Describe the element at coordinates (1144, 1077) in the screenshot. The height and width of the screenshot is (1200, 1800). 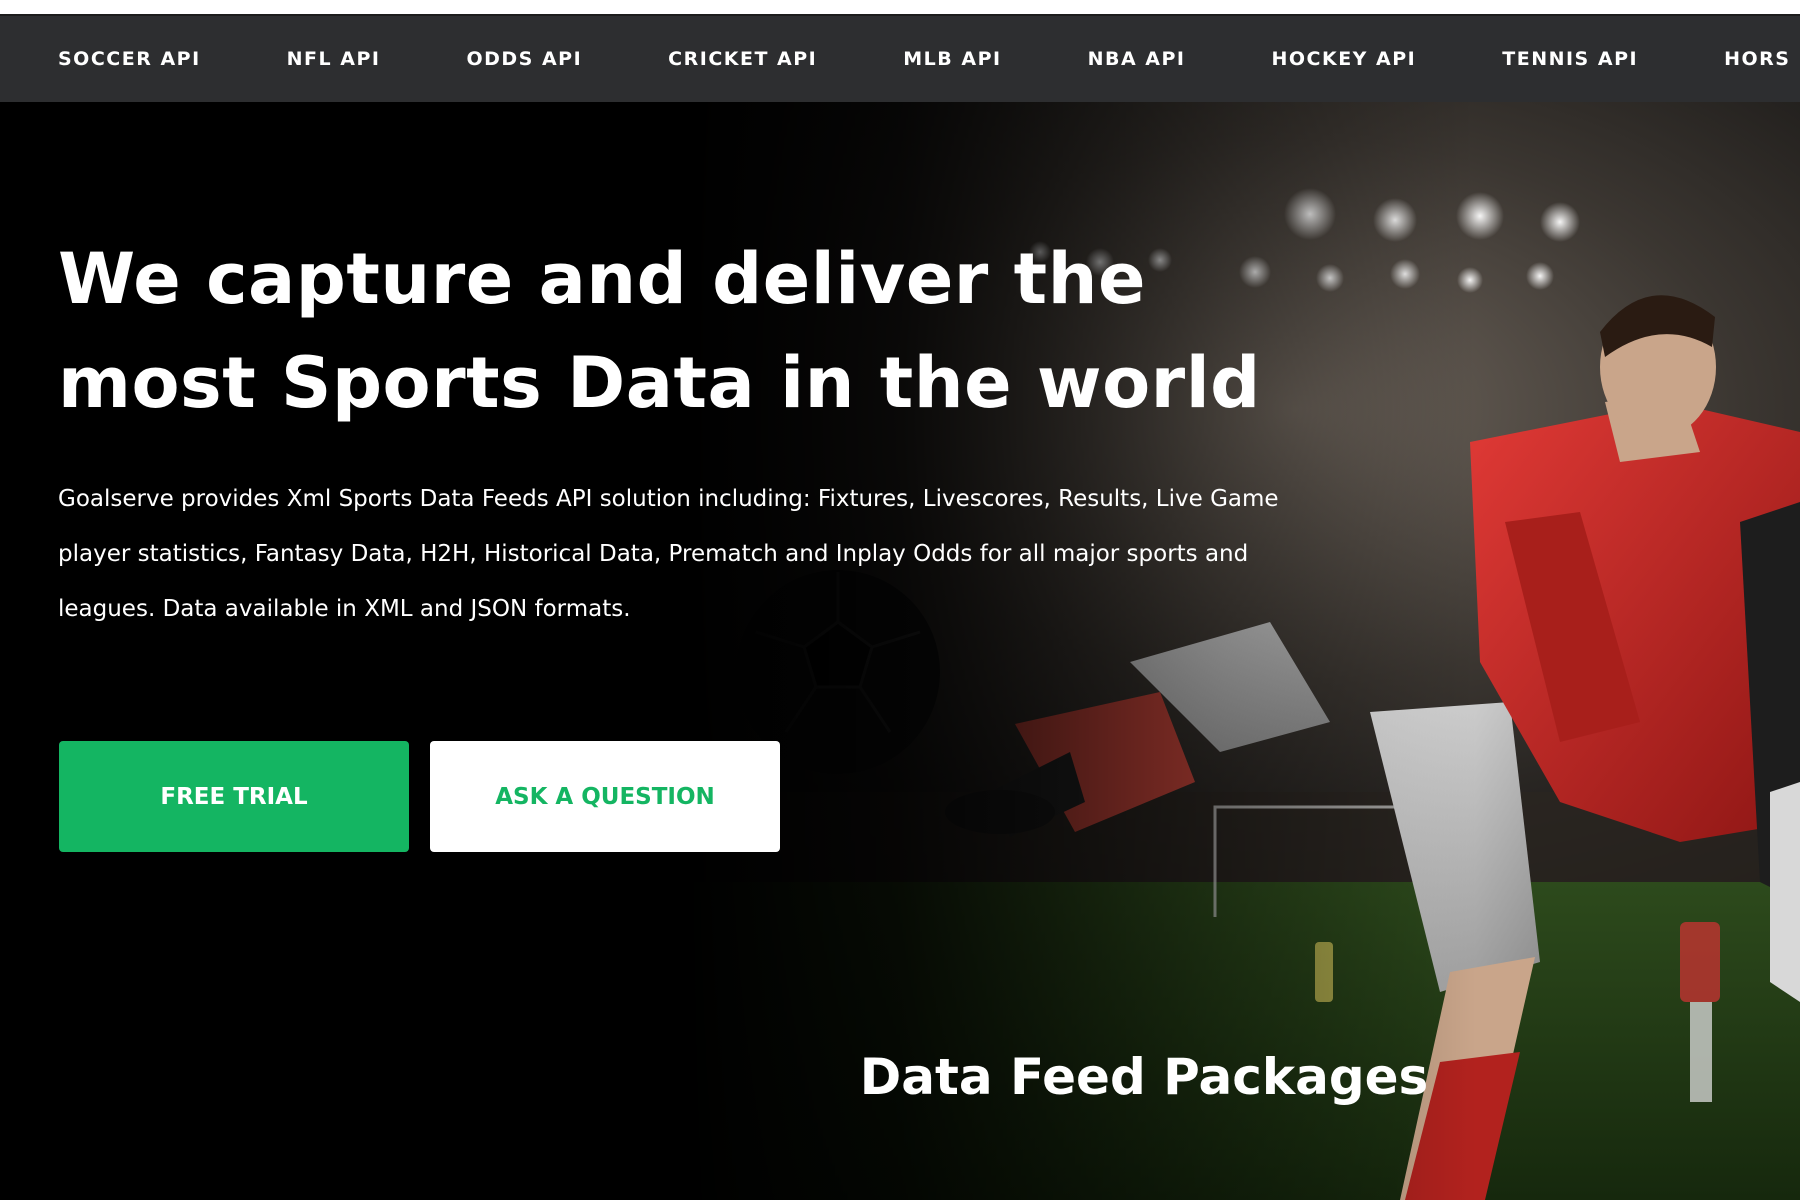
I see `data-feed-packages-title: Data Feed Packages` at that location.